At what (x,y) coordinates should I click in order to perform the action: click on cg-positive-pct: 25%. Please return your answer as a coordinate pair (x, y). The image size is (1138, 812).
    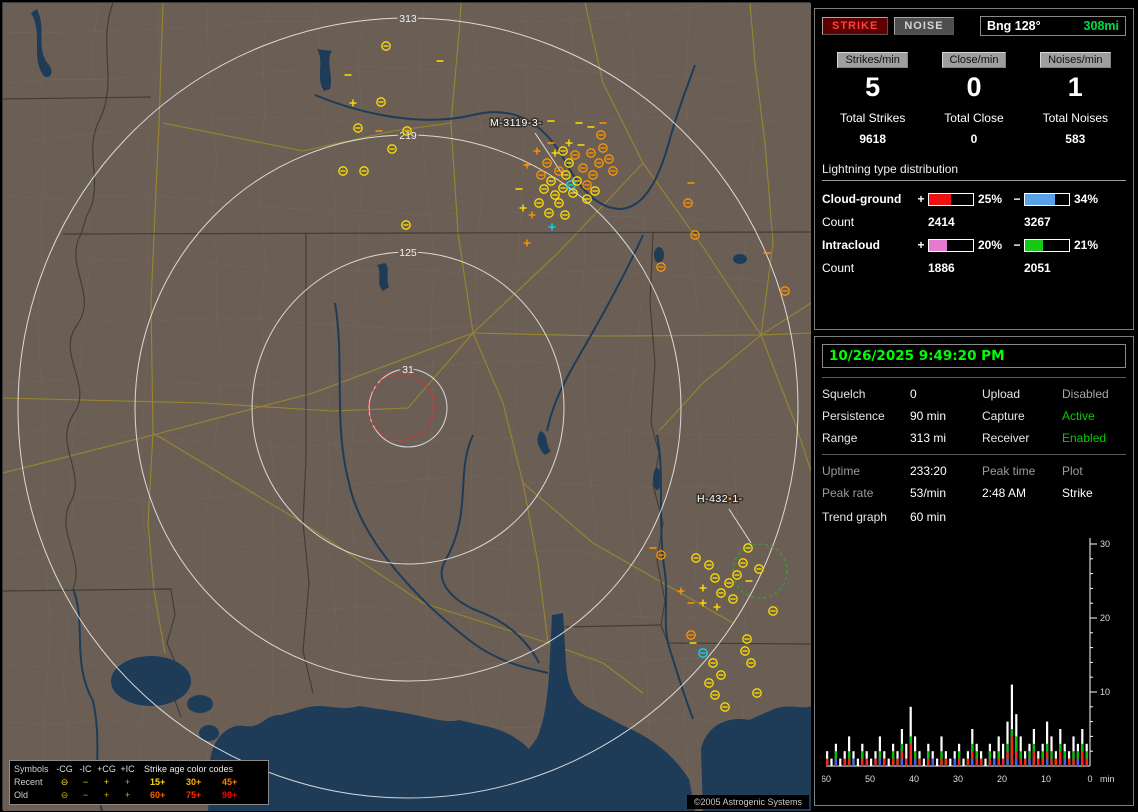
    Looking at the image, I should click on (990, 199).